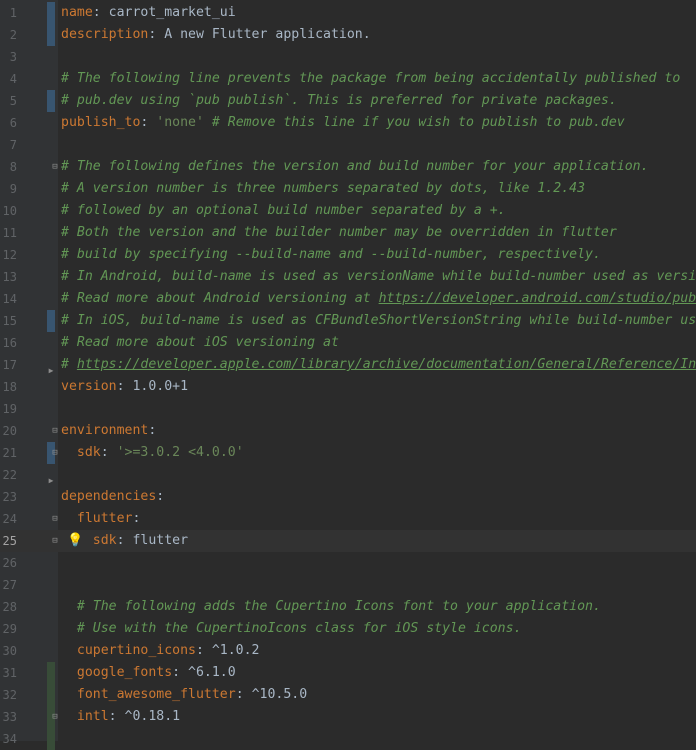  Describe the element at coordinates (348, 409) in the screenshot. I see `code-line: 19` at that location.